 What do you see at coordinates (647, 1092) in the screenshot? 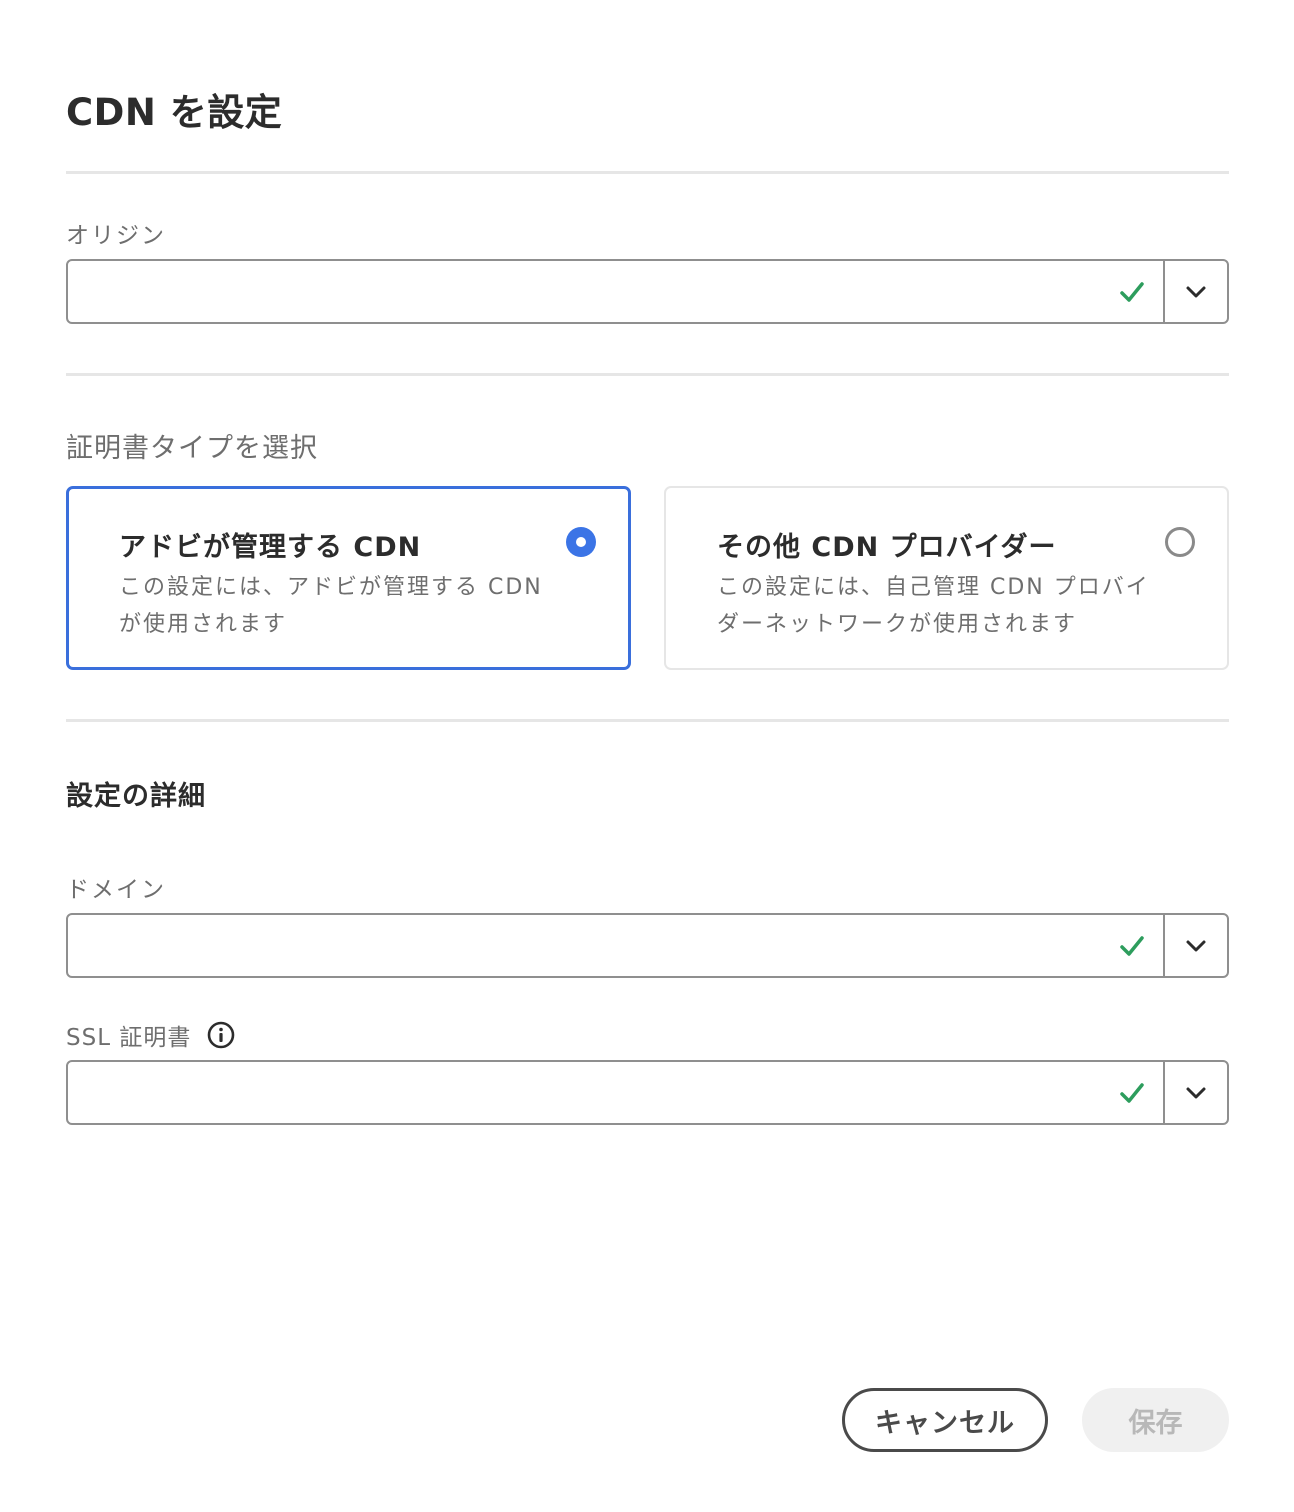
I see `ssl-certificate-combobox` at bounding box center [647, 1092].